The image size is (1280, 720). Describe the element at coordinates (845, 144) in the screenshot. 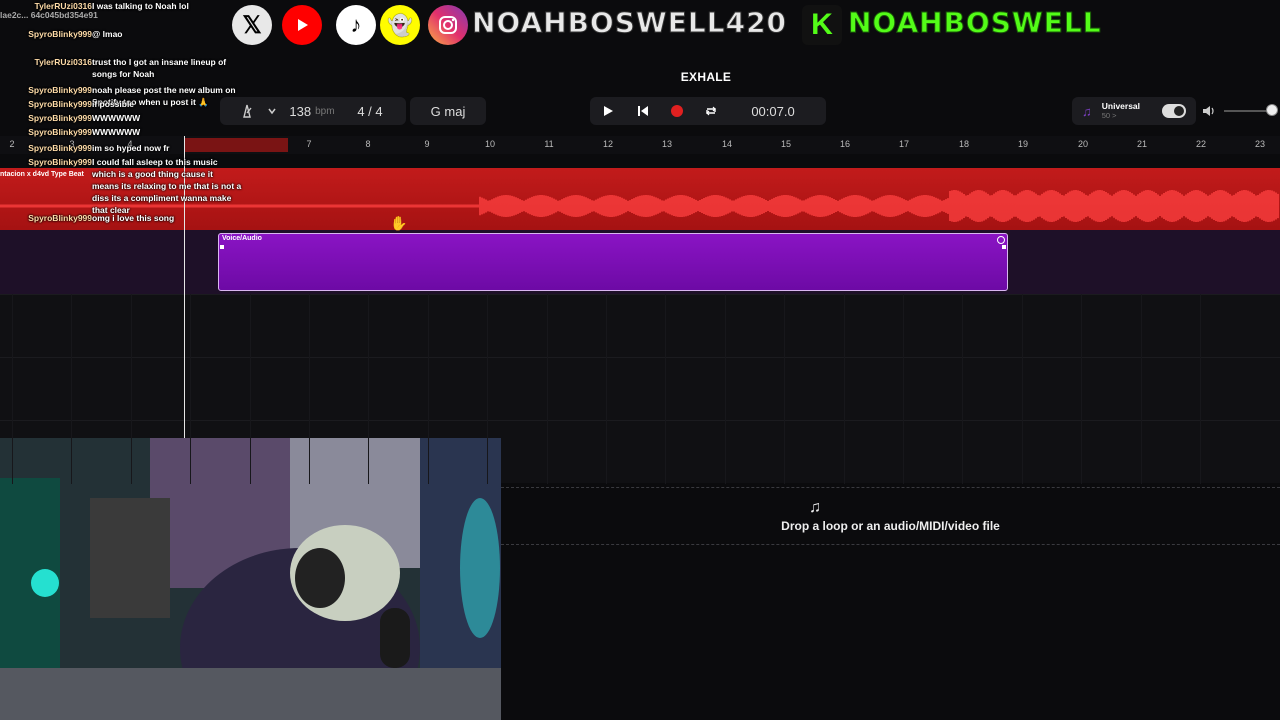

I see `ruler-tick: 16` at that location.